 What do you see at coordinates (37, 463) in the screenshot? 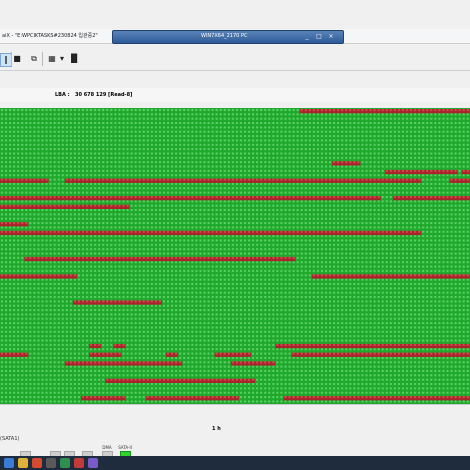
I see `browser-icon` at bounding box center [37, 463].